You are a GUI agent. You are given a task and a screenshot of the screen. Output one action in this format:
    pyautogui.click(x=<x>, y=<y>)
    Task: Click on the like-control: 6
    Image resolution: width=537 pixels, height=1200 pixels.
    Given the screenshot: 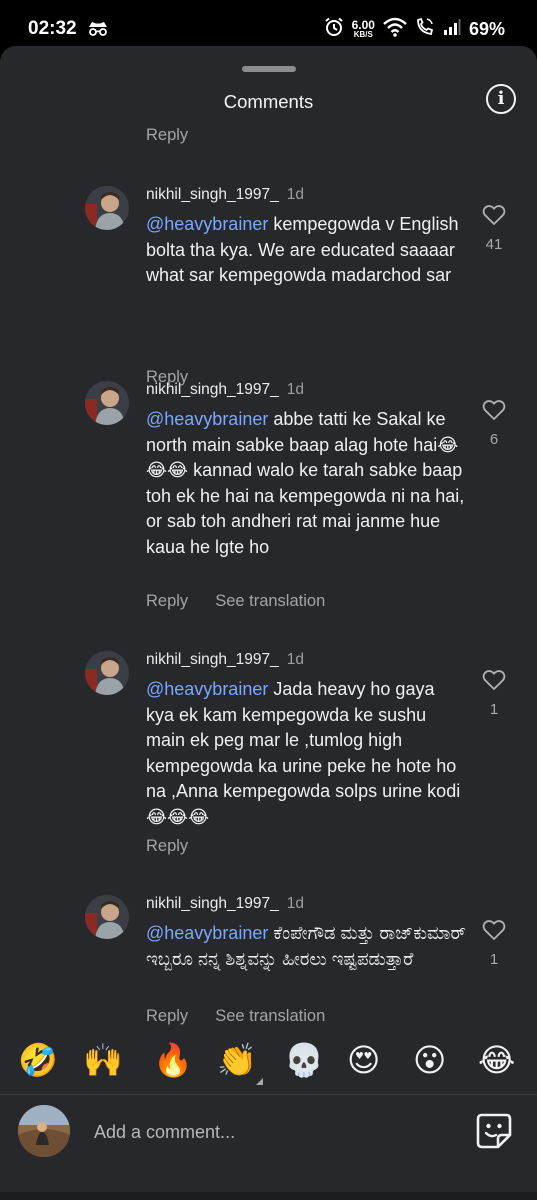 What is the action you would take?
    pyautogui.click(x=494, y=423)
    